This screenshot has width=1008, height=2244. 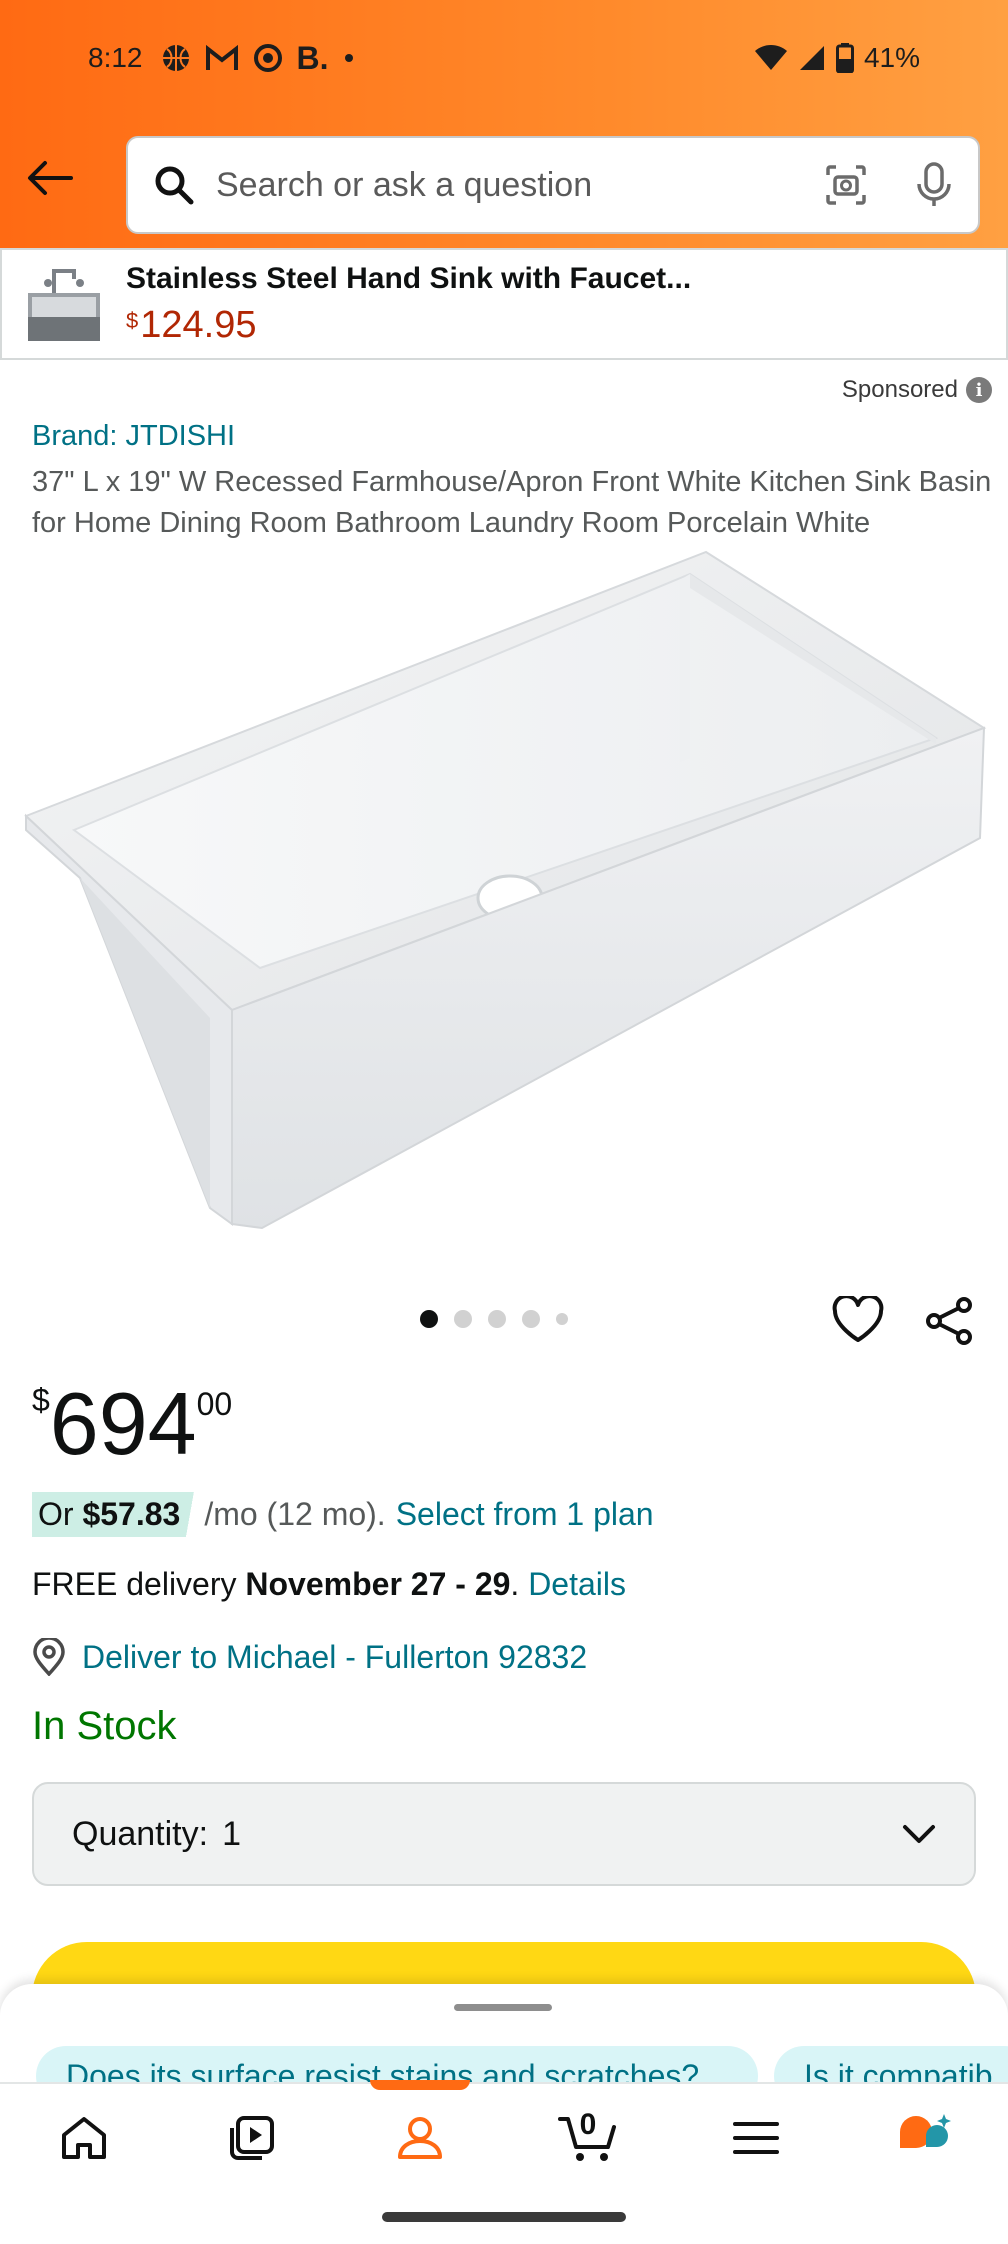 I want to click on rufus-icon, so click(x=924, y=2138).